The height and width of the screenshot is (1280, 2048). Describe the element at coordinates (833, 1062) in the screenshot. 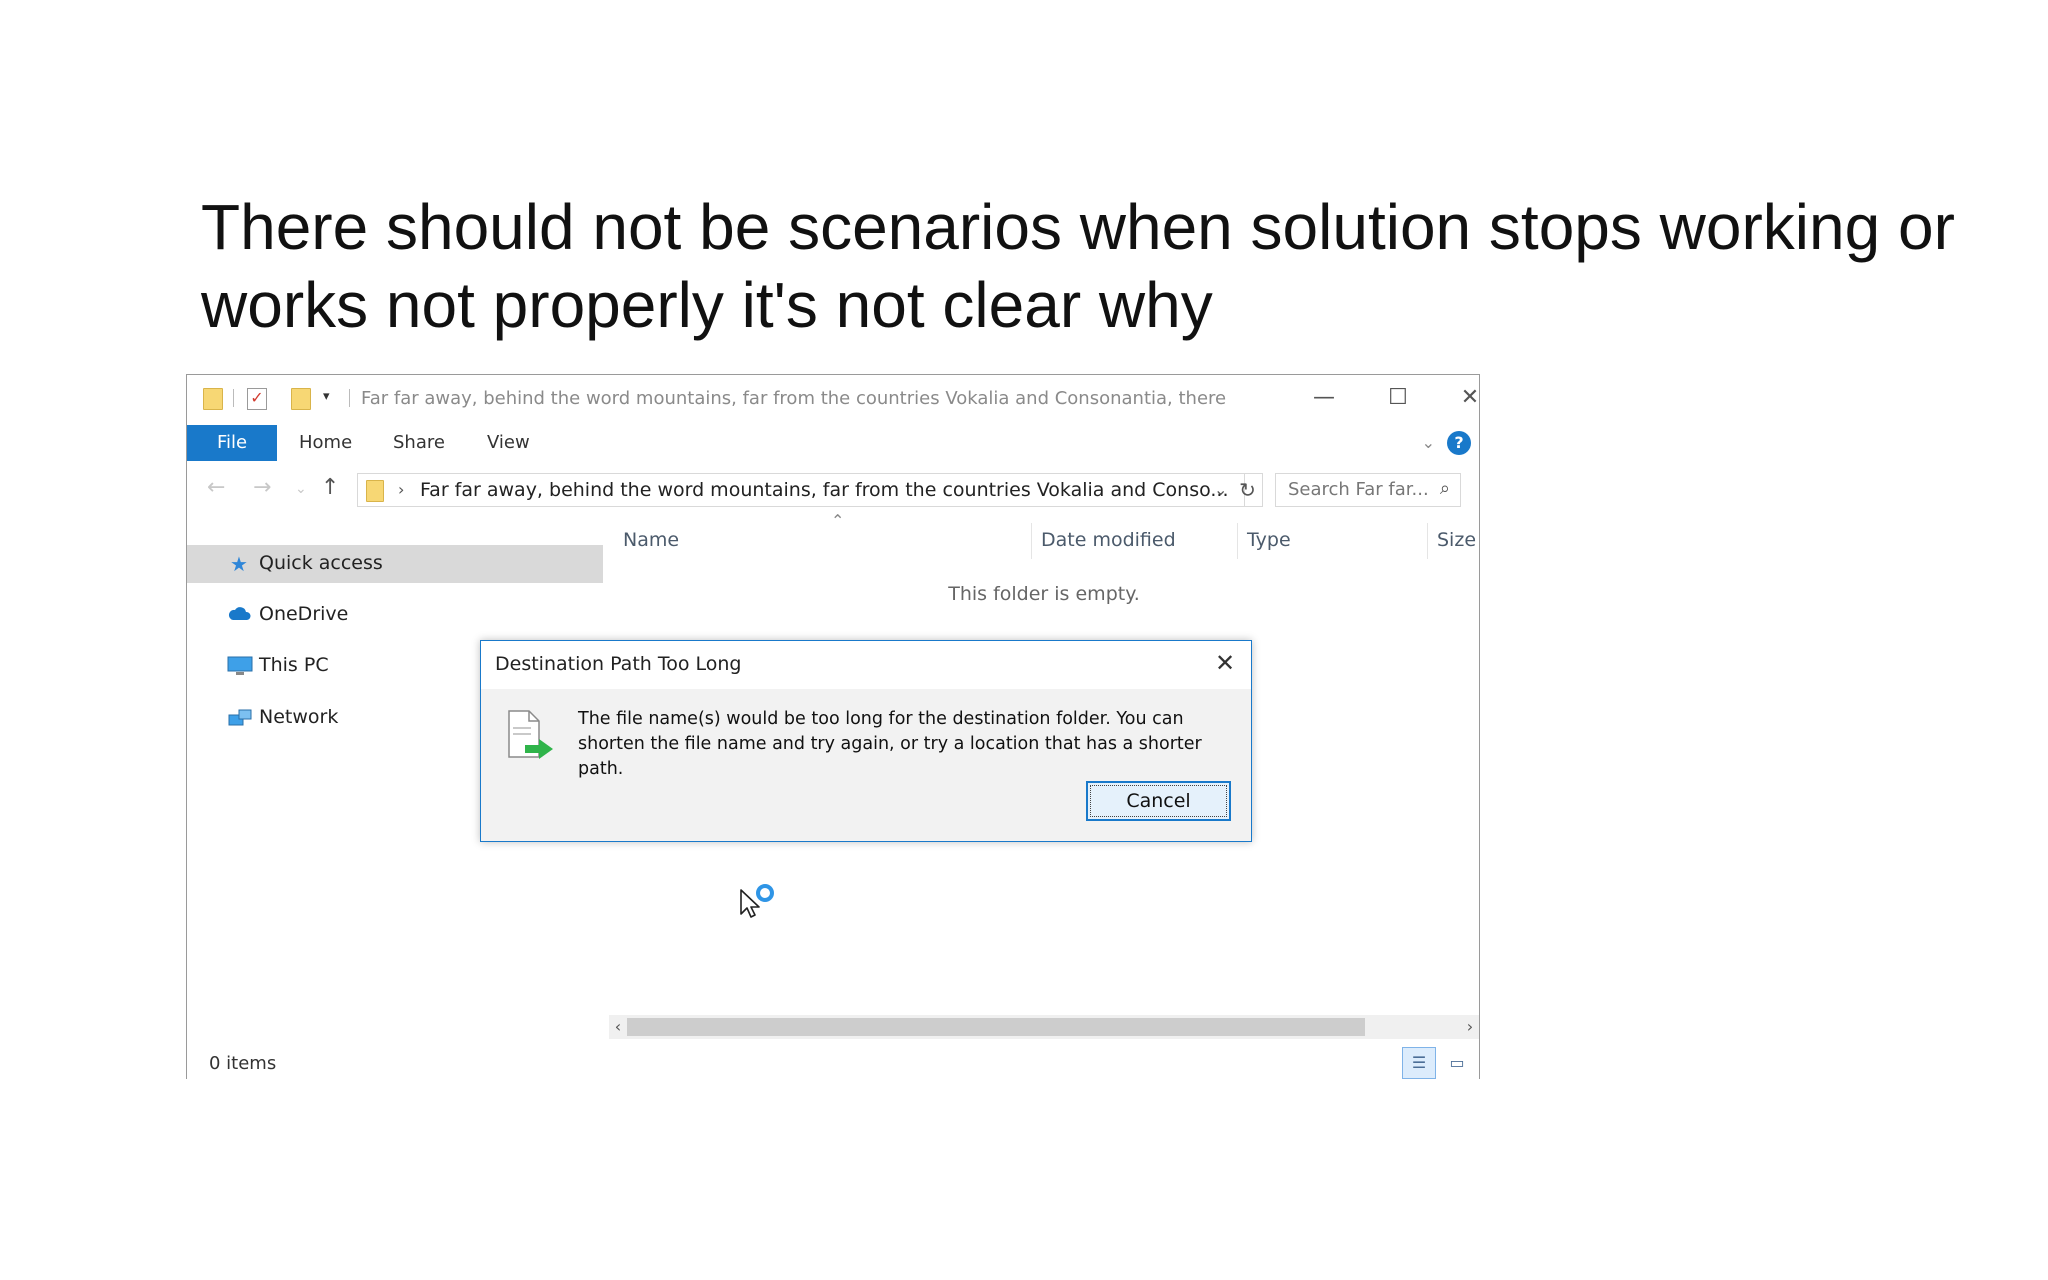

I see `status-bar: 0 items ☰ ▭` at that location.